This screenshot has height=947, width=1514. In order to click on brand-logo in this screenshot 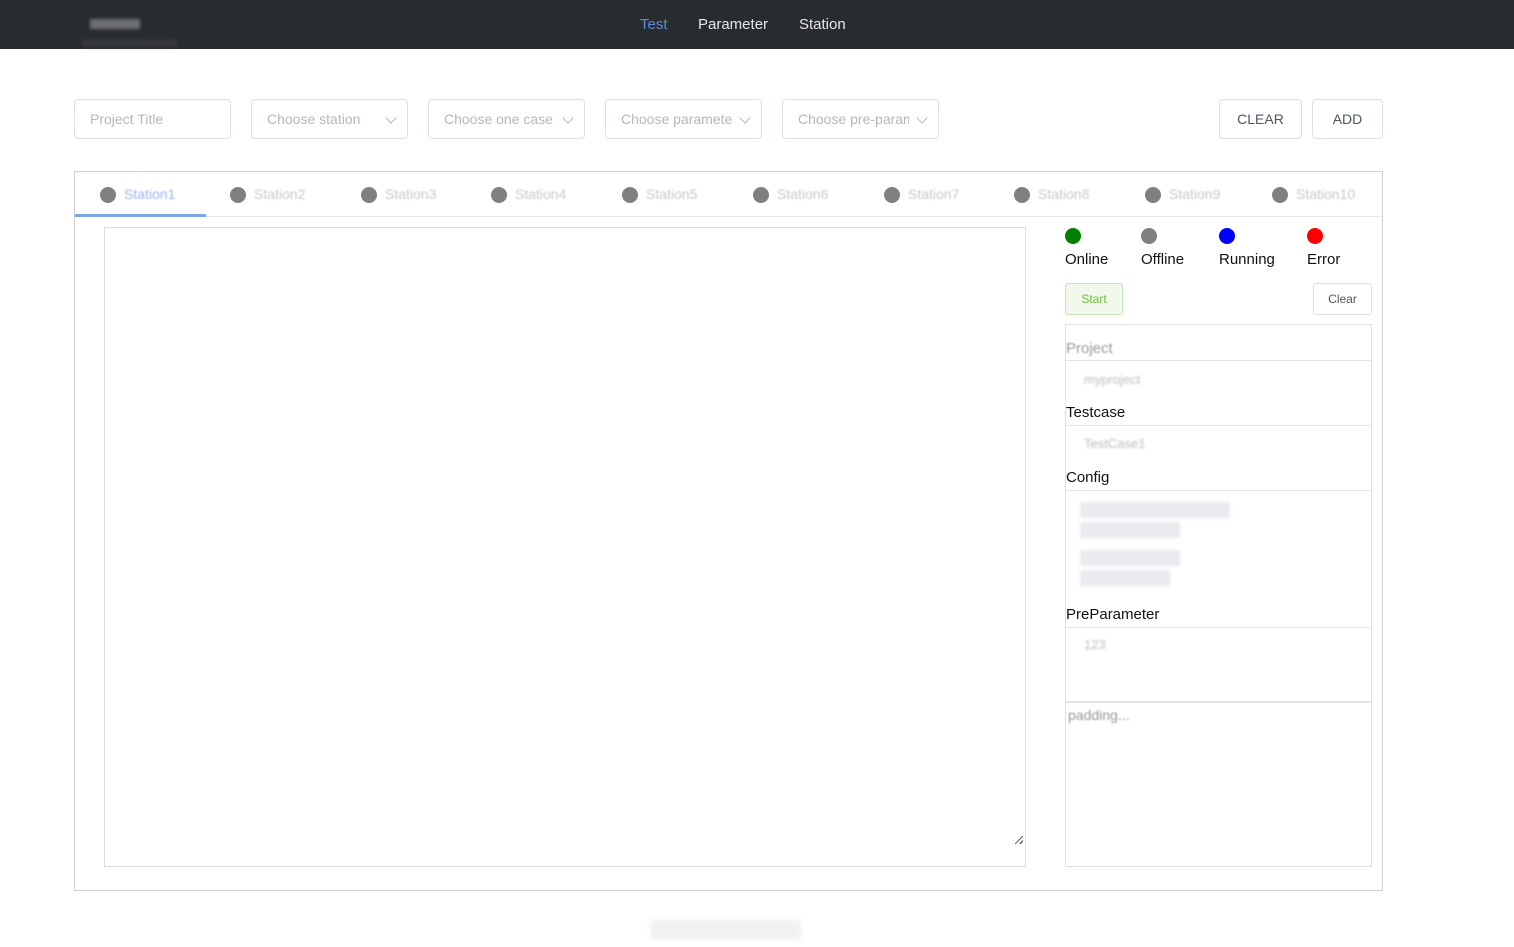, I will do `click(115, 24)`.